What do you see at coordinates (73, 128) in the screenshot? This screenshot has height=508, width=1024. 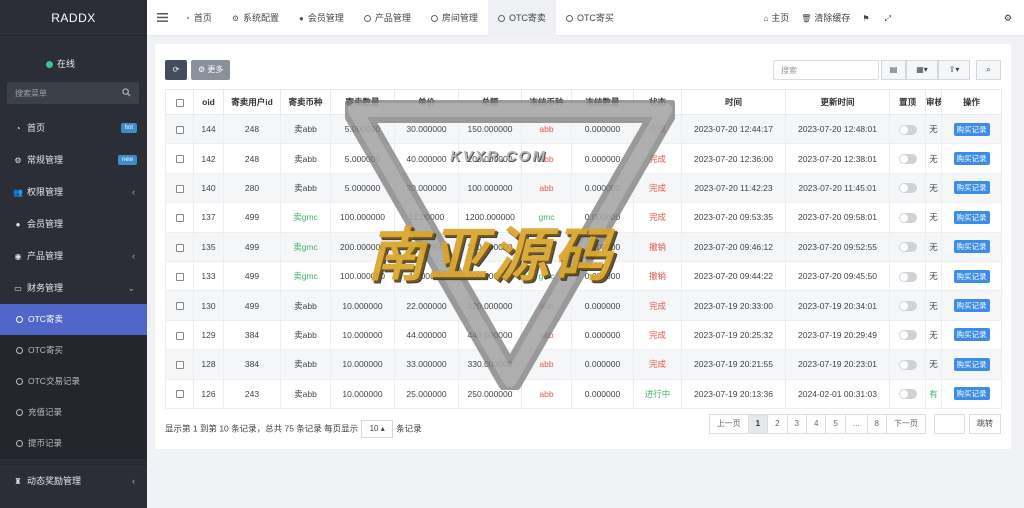 I see `sidebar-item-home: ◔ 首页 hot` at bounding box center [73, 128].